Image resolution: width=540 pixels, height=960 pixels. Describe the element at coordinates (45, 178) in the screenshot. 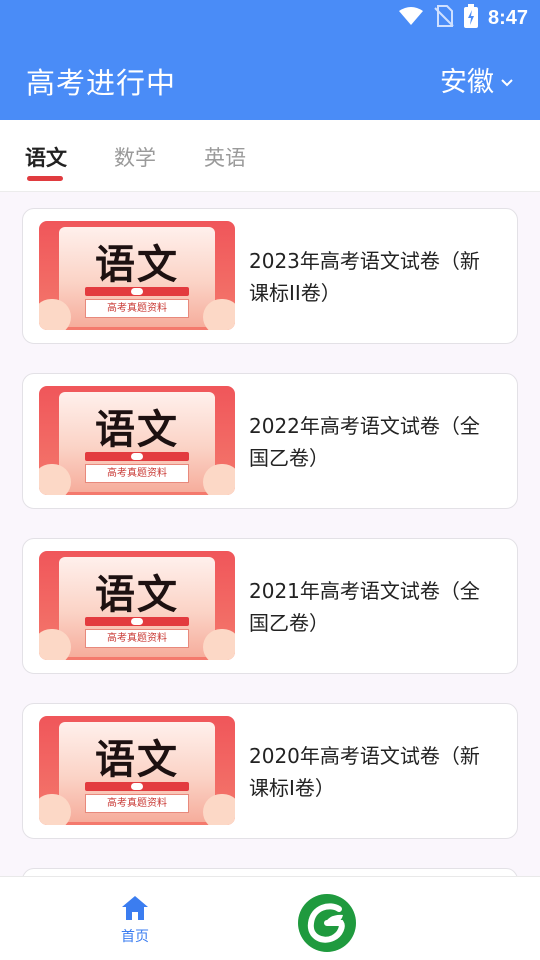

I see `active-tab-indicator` at that location.